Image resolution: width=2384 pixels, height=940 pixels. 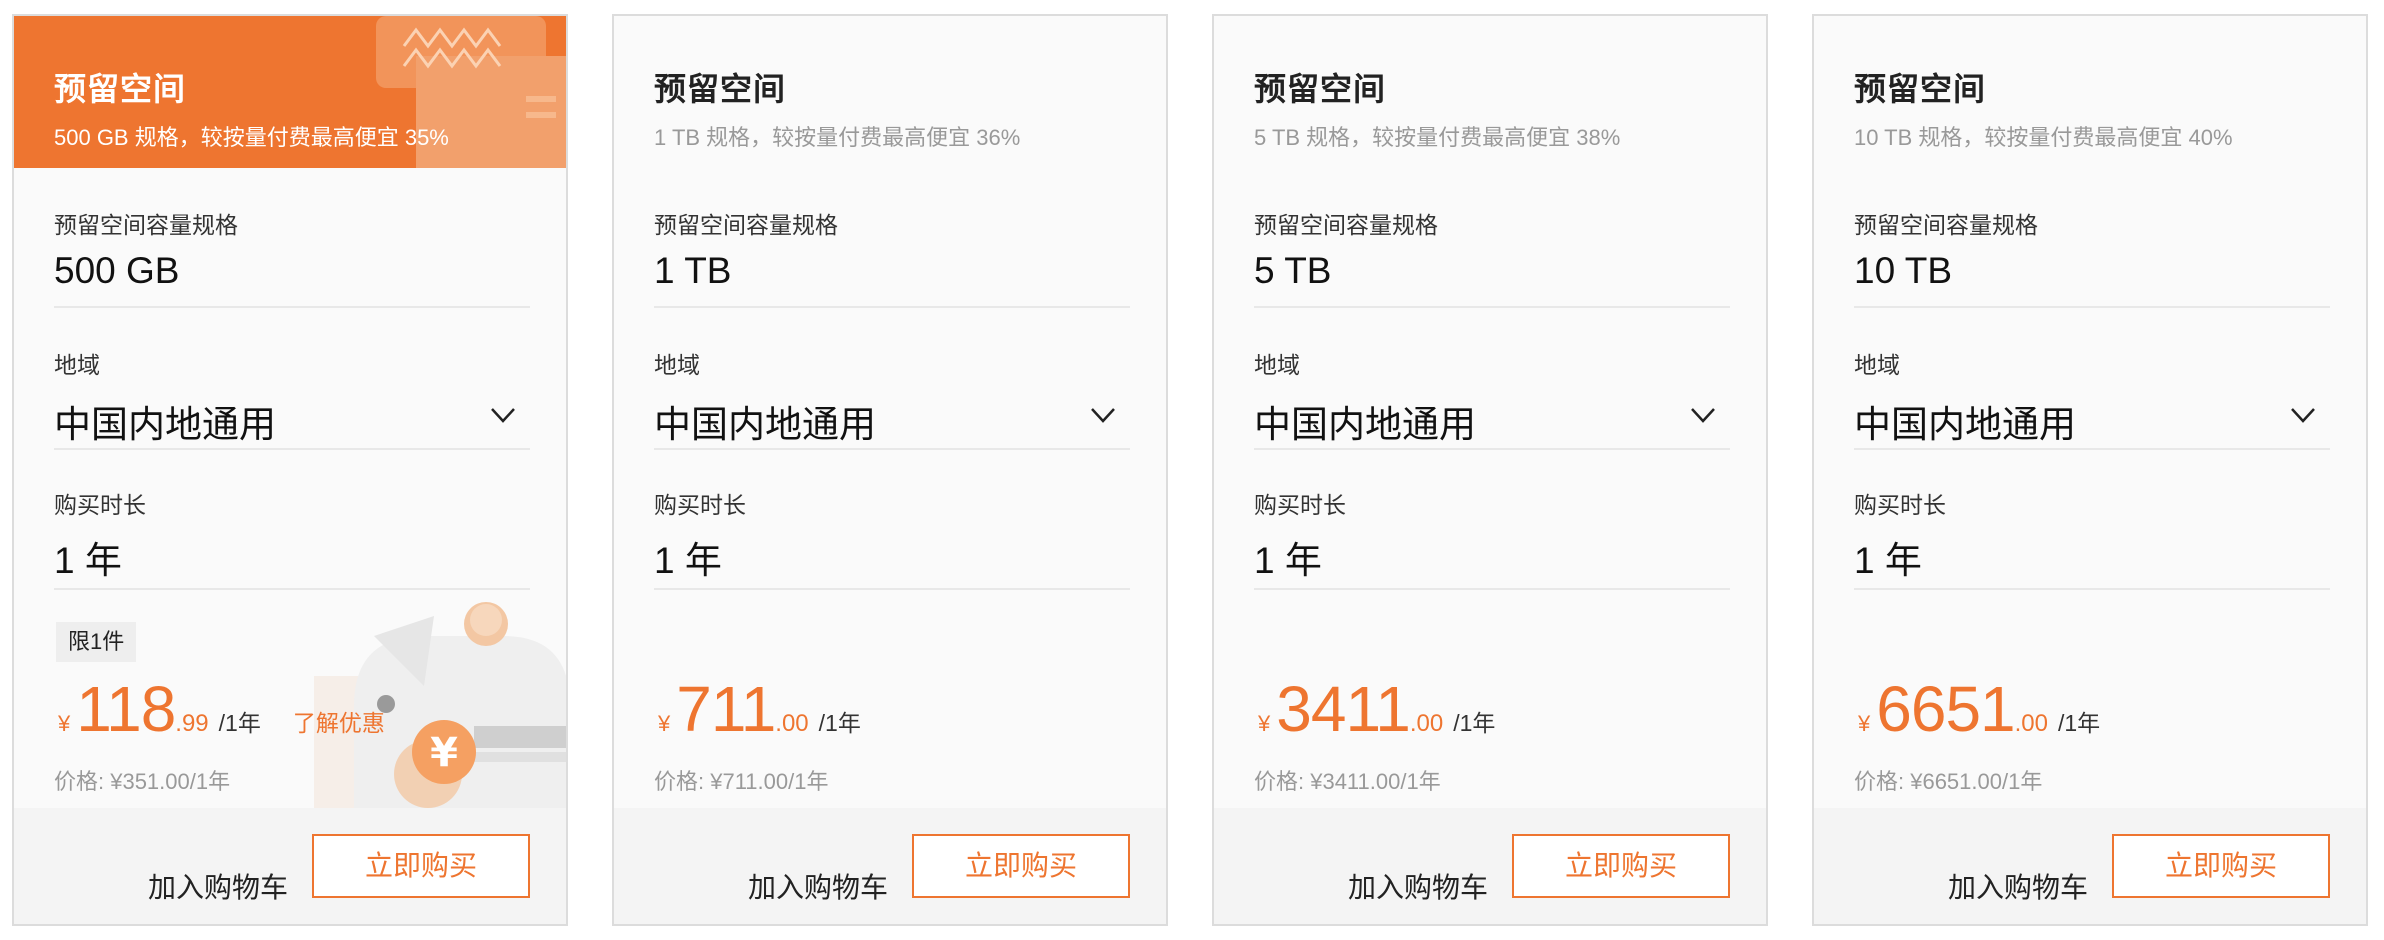 What do you see at coordinates (117, 270) in the screenshot?
I see `capacity-value: 500 GB` at bounding box center [117, 270].